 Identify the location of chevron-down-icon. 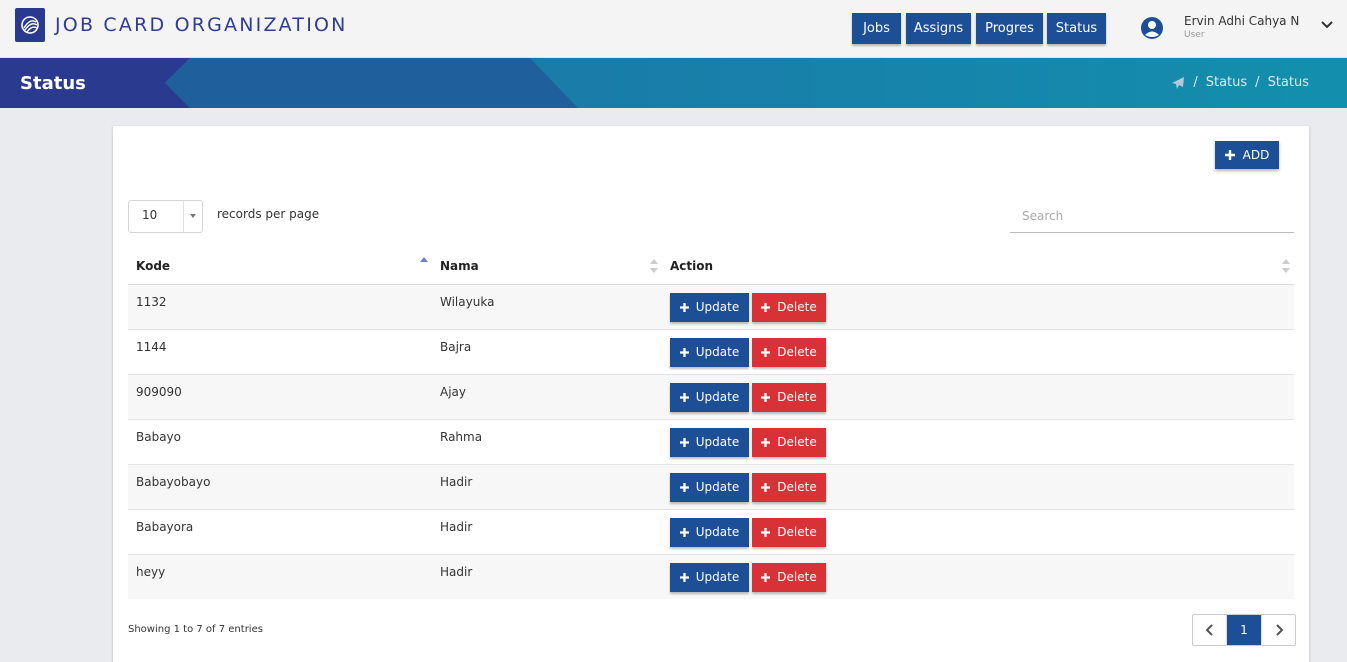
(1327, 25).